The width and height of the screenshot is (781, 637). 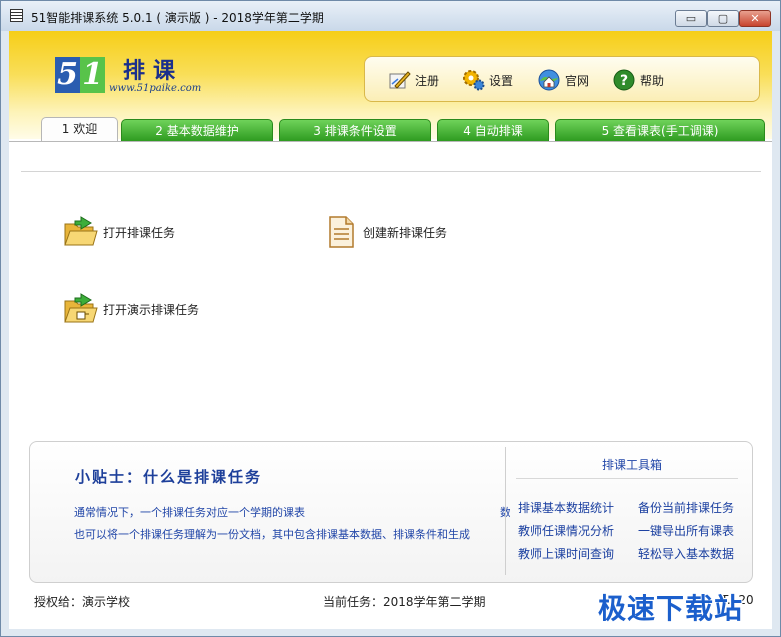 I want to click on tips-line-1: 通常情况下，一个排课任务对应一个学期的课表, so click(x=189, y=512).